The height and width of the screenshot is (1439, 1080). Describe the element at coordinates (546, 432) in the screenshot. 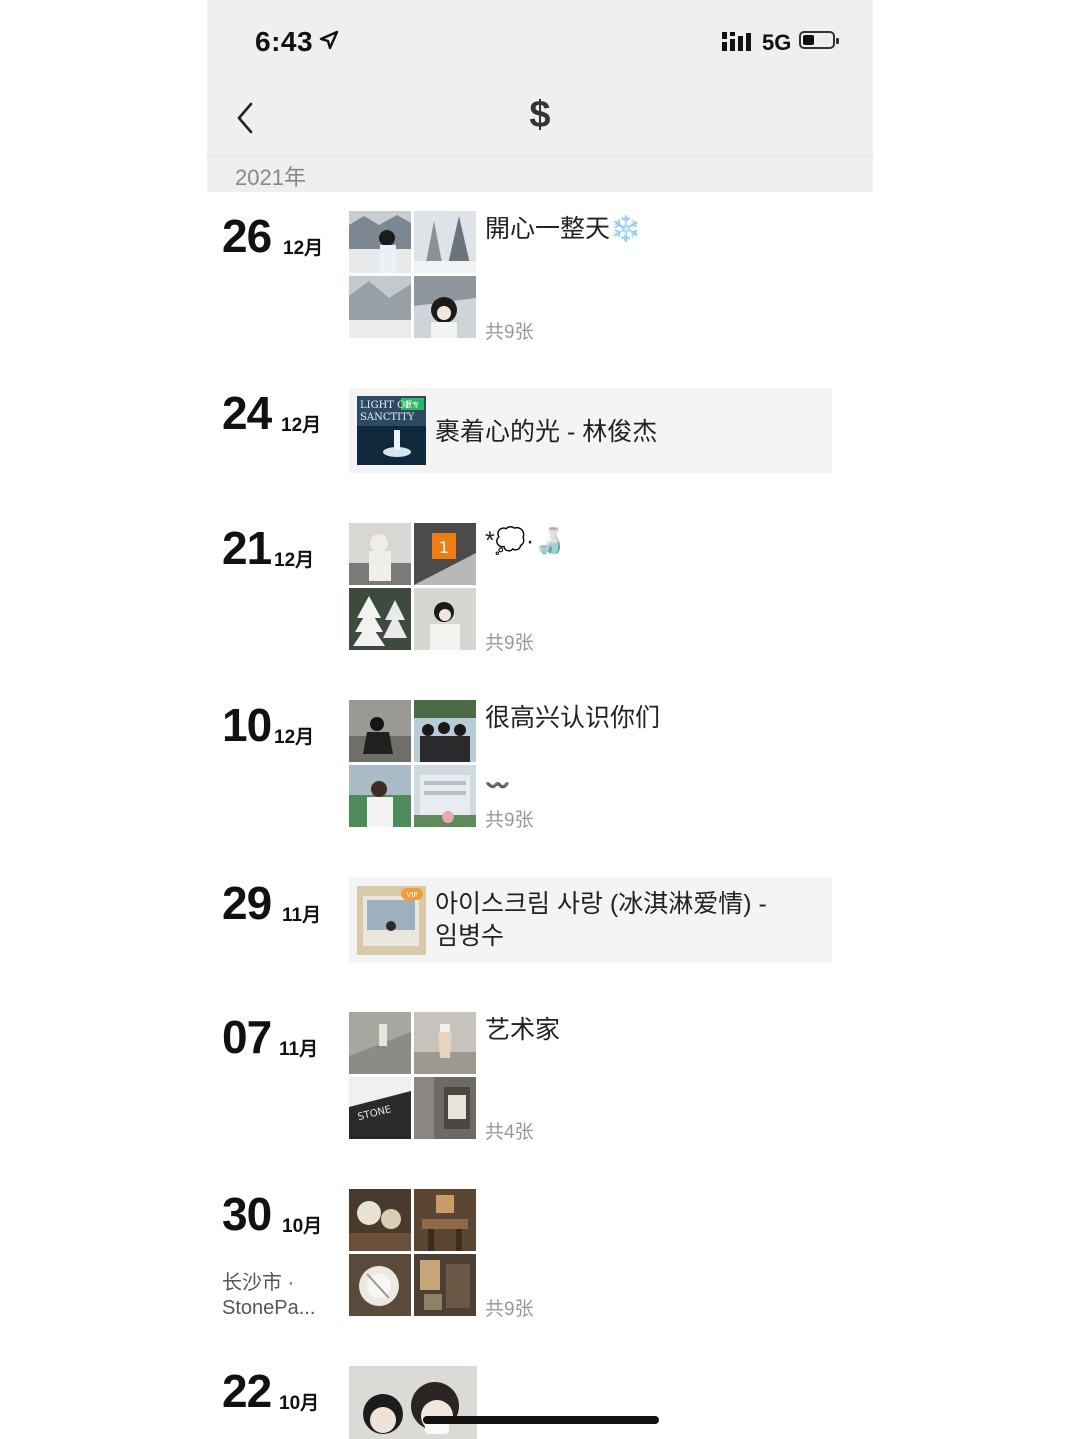

I see `music-title: 裹着心的光 - 林俊杰` at that location.